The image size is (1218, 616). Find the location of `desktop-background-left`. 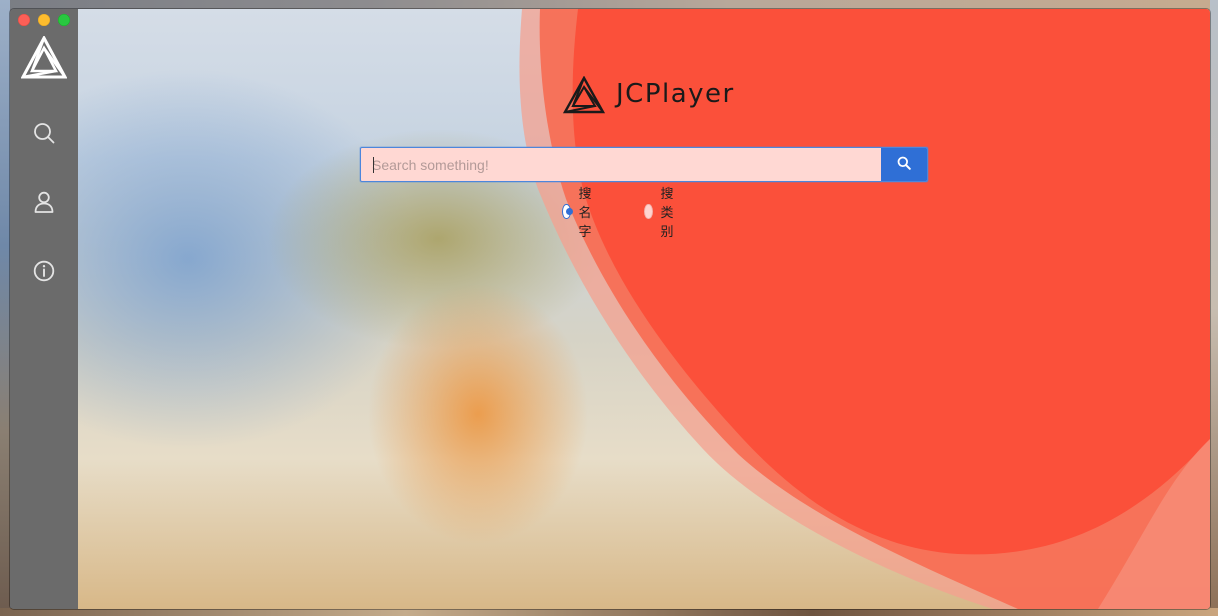

desktop-background-left is located at coordinates (5, 308).